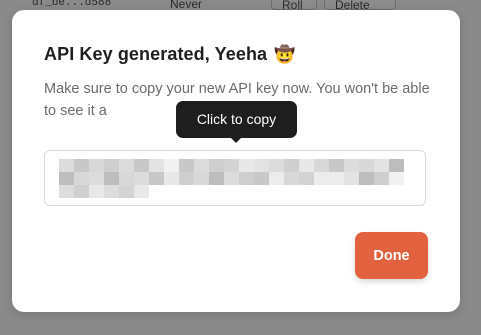 The height and width of the screenshot is (335, 481). Describe the element at coordinates (236, 140) in the screenshot. I see `tooltip-arrow` at that location.